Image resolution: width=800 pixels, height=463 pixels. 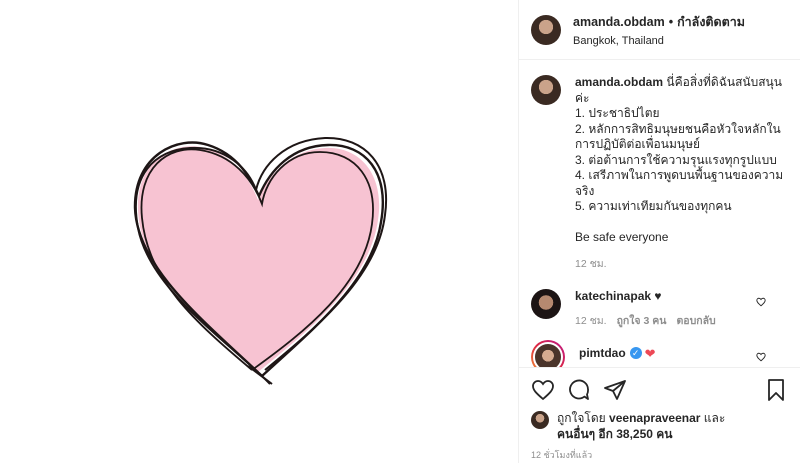 I want to click on comment-time: 12 ชม., so click(x=591, y=322).